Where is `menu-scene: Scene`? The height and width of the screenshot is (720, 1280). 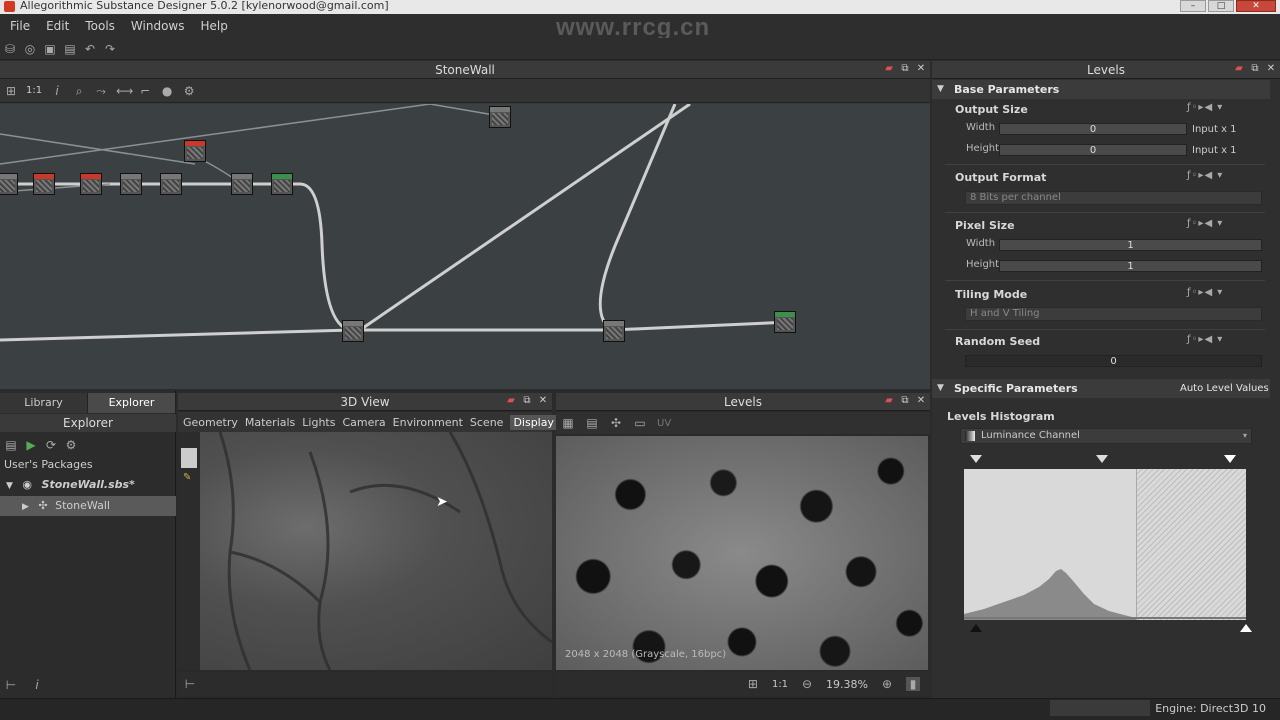 menu-scene: Scene is located at coordinates (487, 422).